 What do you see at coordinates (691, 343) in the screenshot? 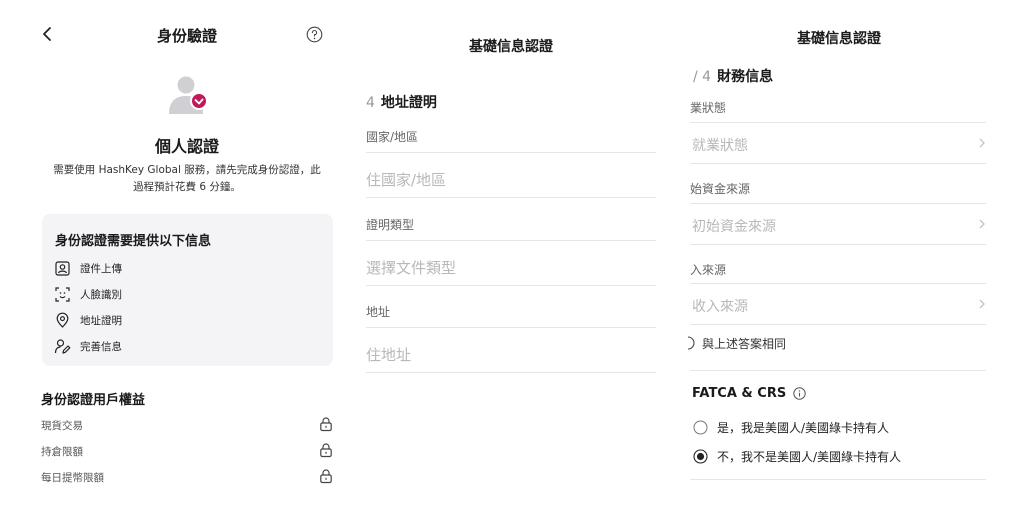
I see `checkbox-icon` at bounding box center [691, 343].